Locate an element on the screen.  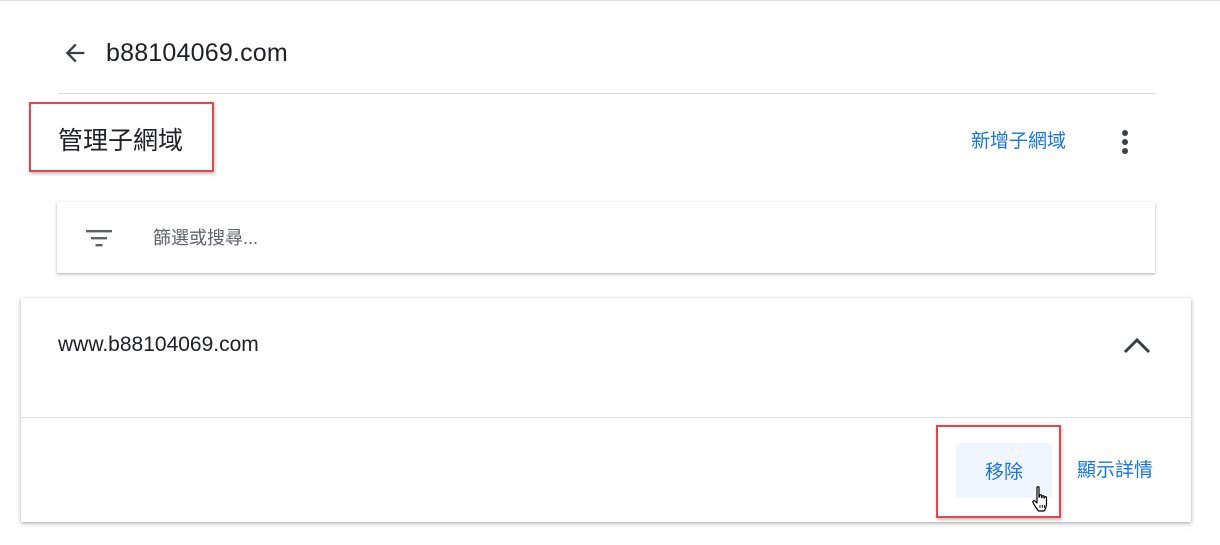
more-vert-icon is located at coordinates (1125, 142).